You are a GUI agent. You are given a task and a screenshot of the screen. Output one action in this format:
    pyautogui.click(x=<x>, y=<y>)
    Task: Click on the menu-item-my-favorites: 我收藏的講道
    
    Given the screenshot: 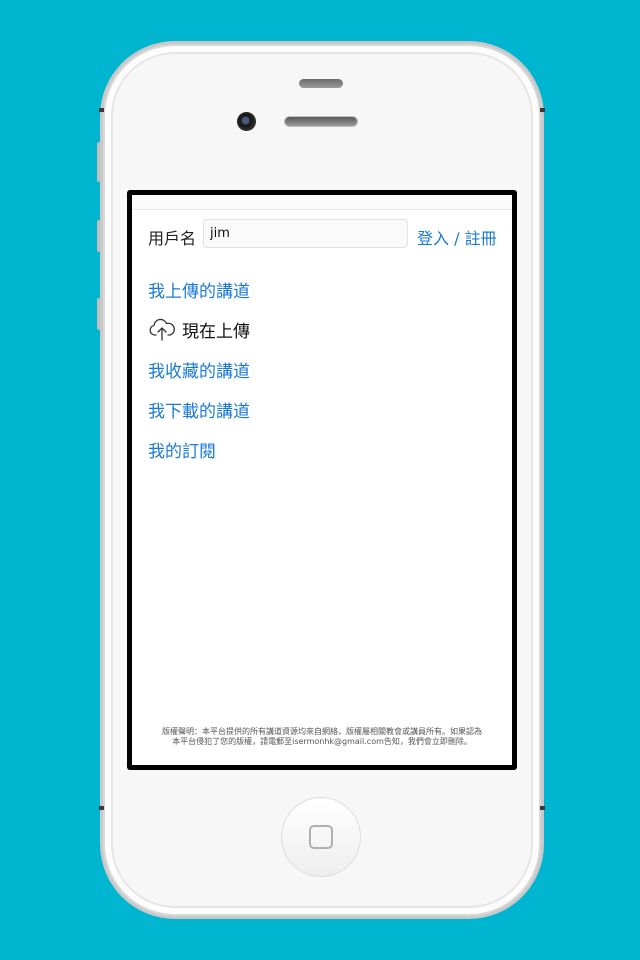 What is the action you would take?
    pyautogui.click(x=318, y=369)
    